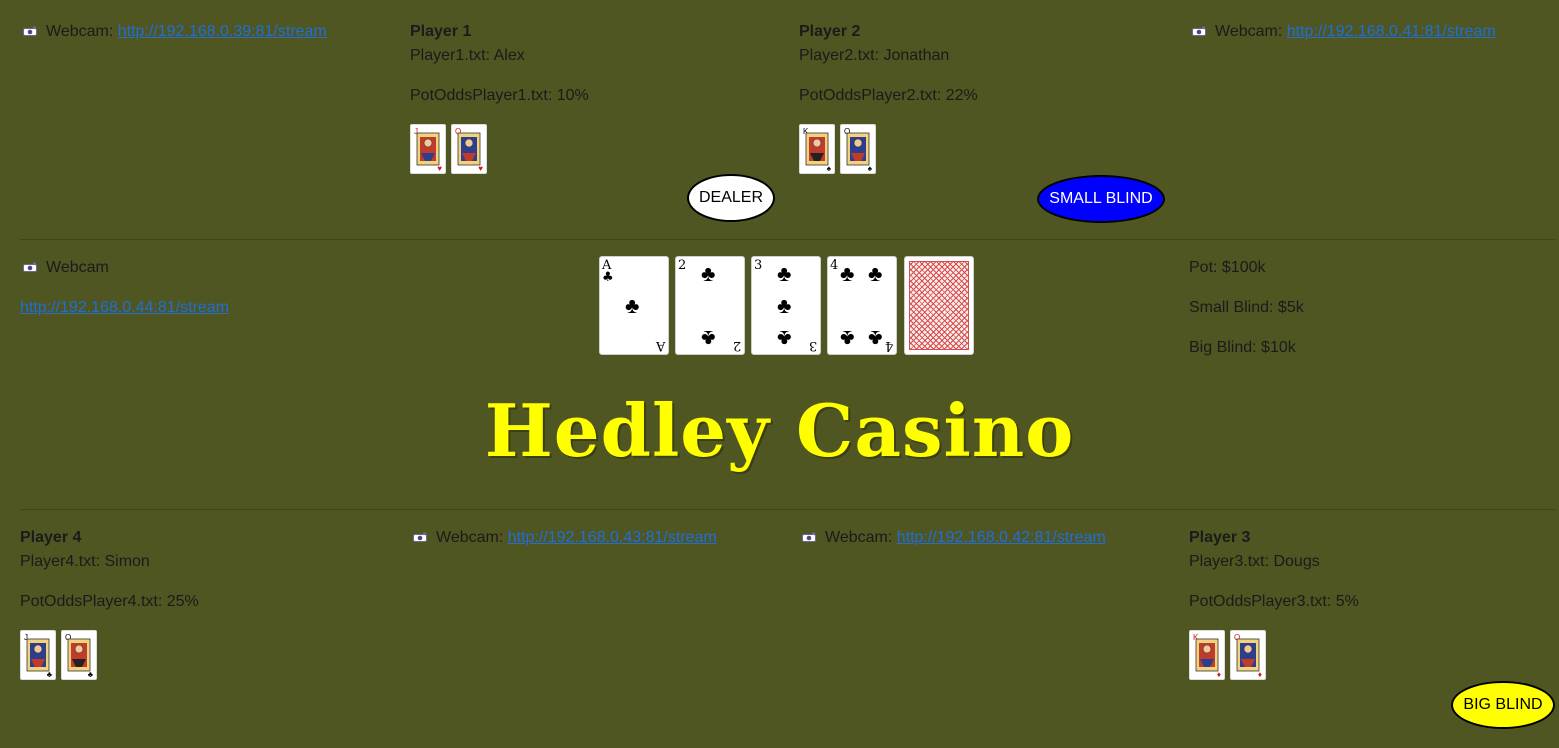 The height and width of the screenshot is (748, 1559). What do you see at coordinates (469, 149) in the screenshot?
I see `card-queen-hearts: Q ♥` at bounding box center [469, 149].